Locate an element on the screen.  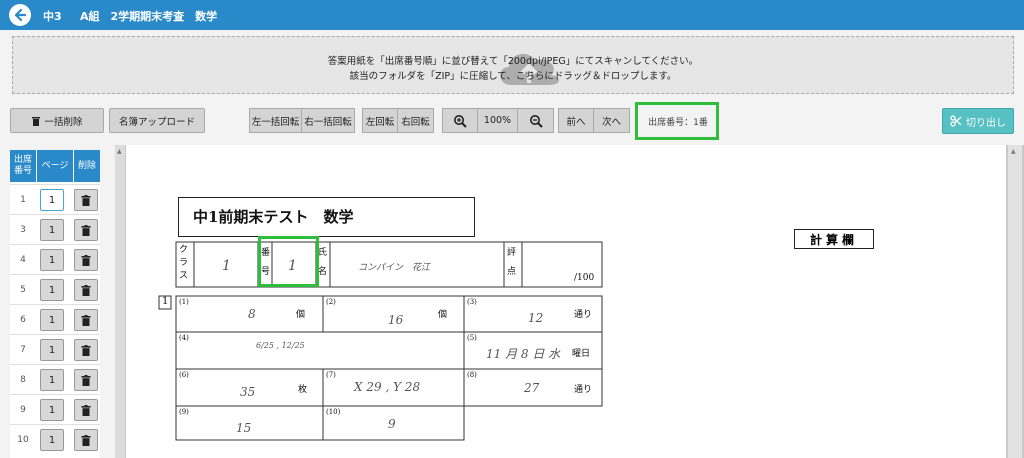
rotate-left-all-label: 左一括回転 is located at coordinates (275, 122).